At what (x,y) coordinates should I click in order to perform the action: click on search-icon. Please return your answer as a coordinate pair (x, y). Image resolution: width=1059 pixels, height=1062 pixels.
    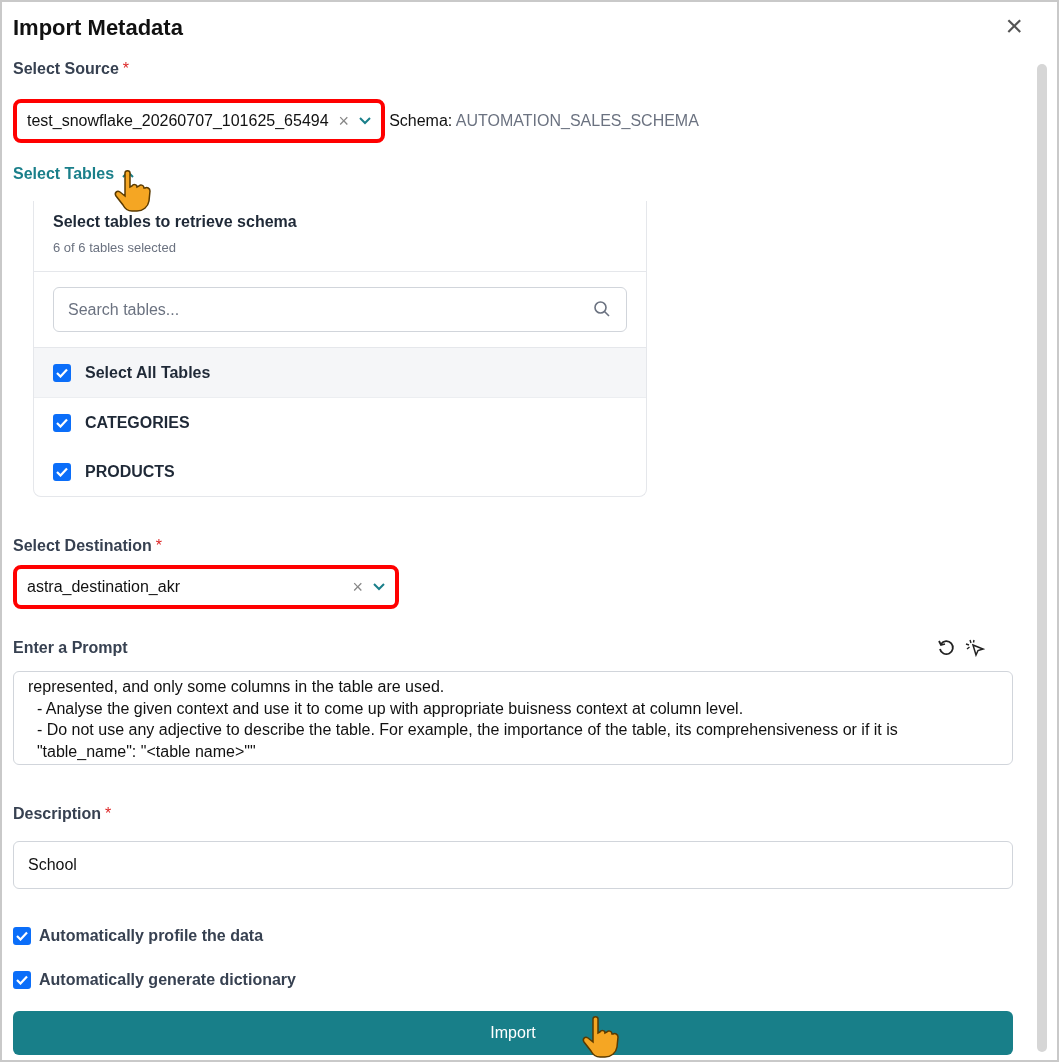
    Looking at the image, I should click on (602, 309).